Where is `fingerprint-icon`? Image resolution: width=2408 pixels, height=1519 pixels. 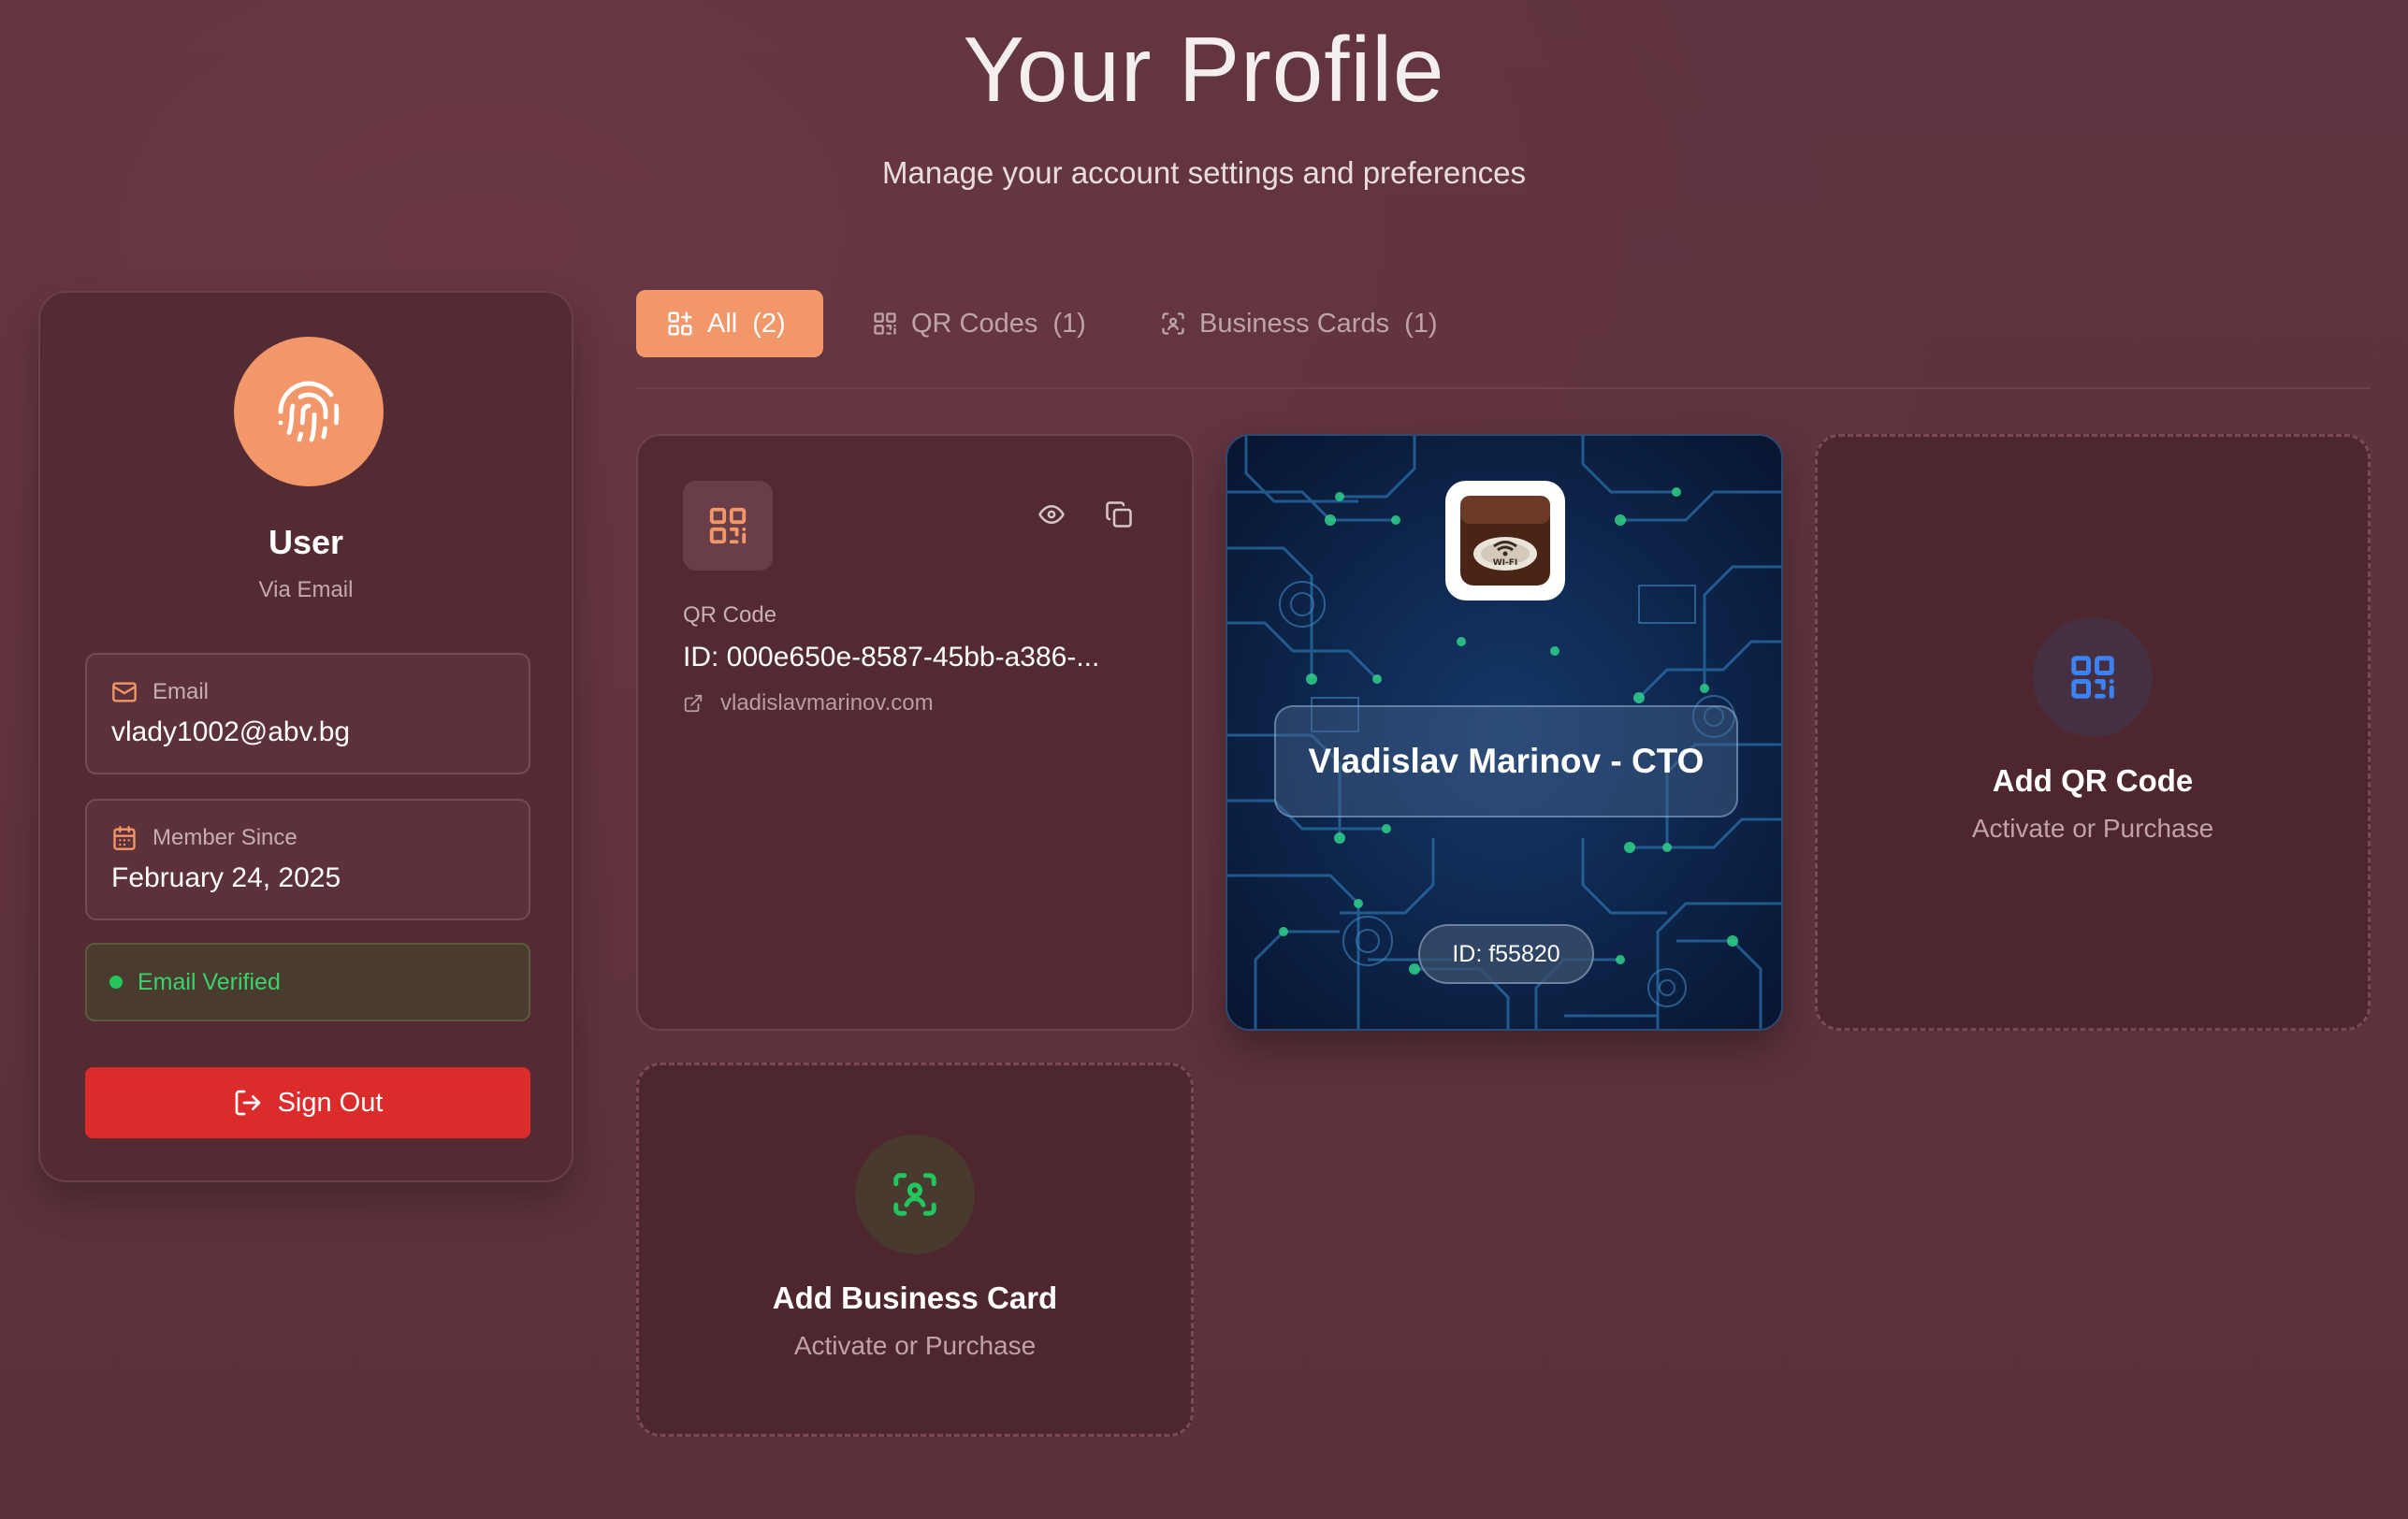
fingerprint-icon is located at coordinates (309, 411).